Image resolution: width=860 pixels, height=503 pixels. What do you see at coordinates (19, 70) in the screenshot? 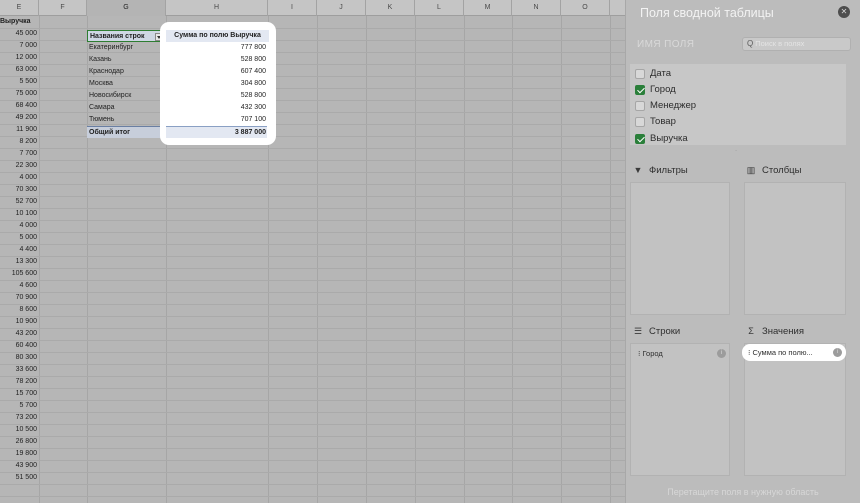
I see `revenue-cell: 63 000` at bounding box center [19, 70].